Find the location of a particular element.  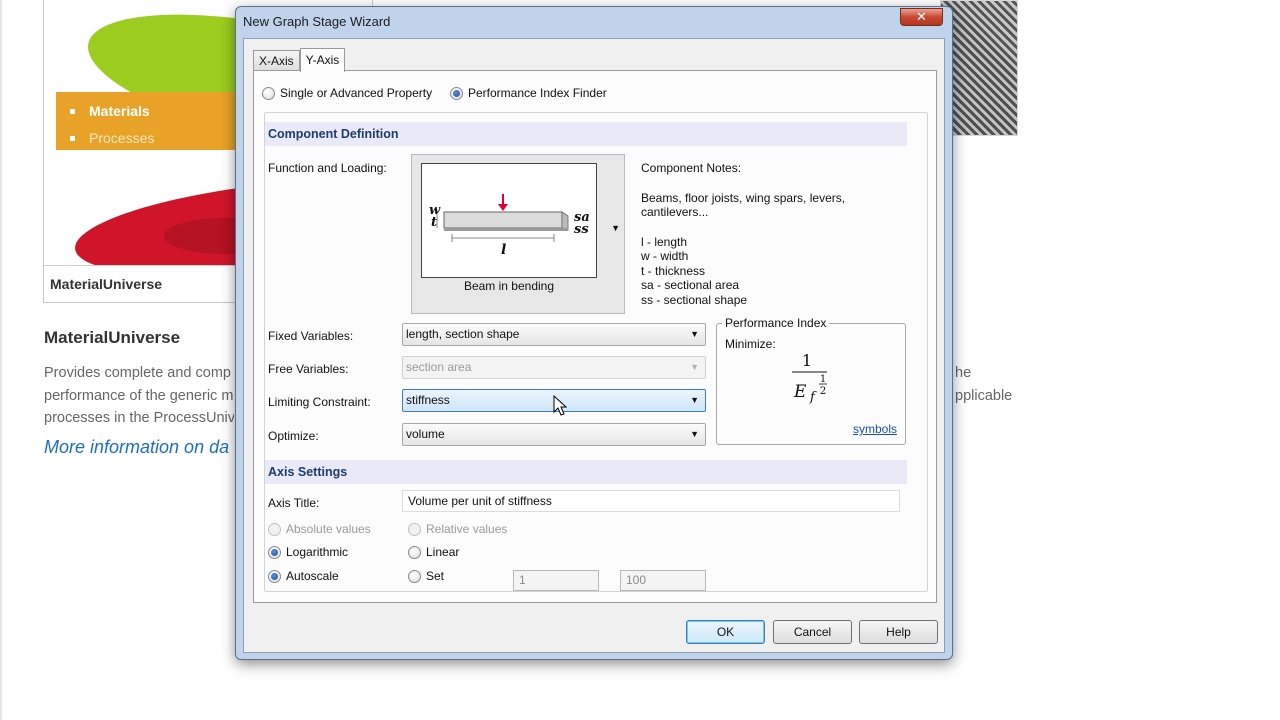

formula-subscript: f is located at coordinates (813, 397).